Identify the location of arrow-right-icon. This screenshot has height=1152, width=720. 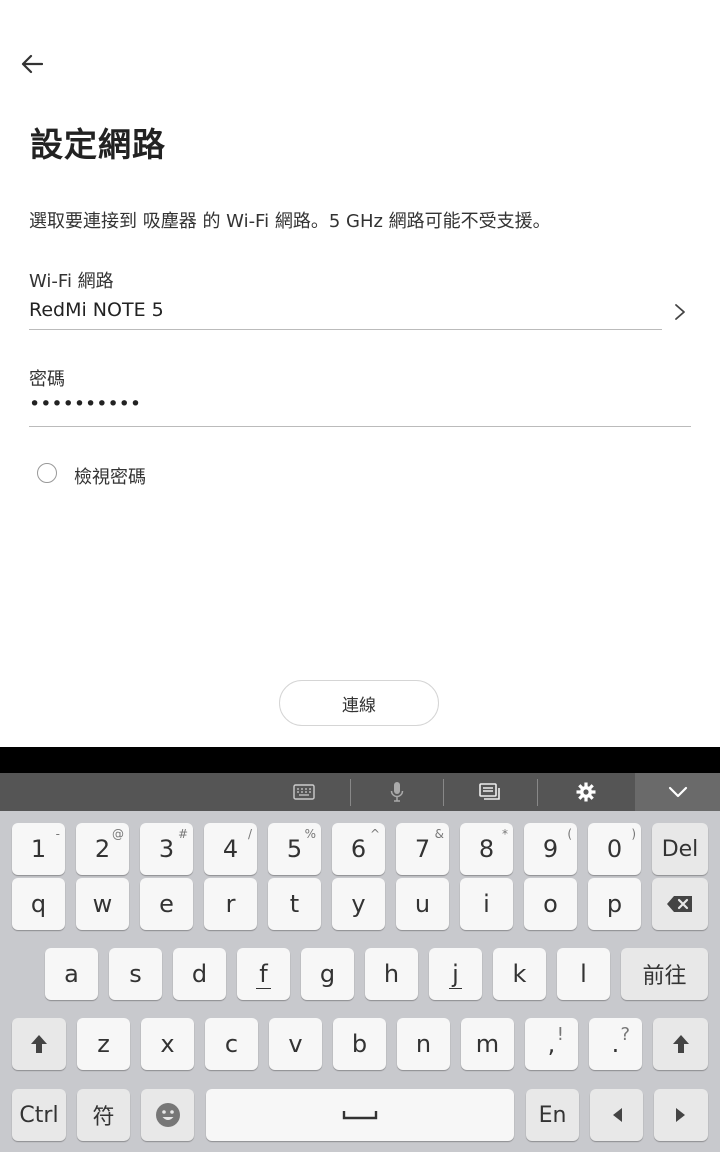
(680, 1115).